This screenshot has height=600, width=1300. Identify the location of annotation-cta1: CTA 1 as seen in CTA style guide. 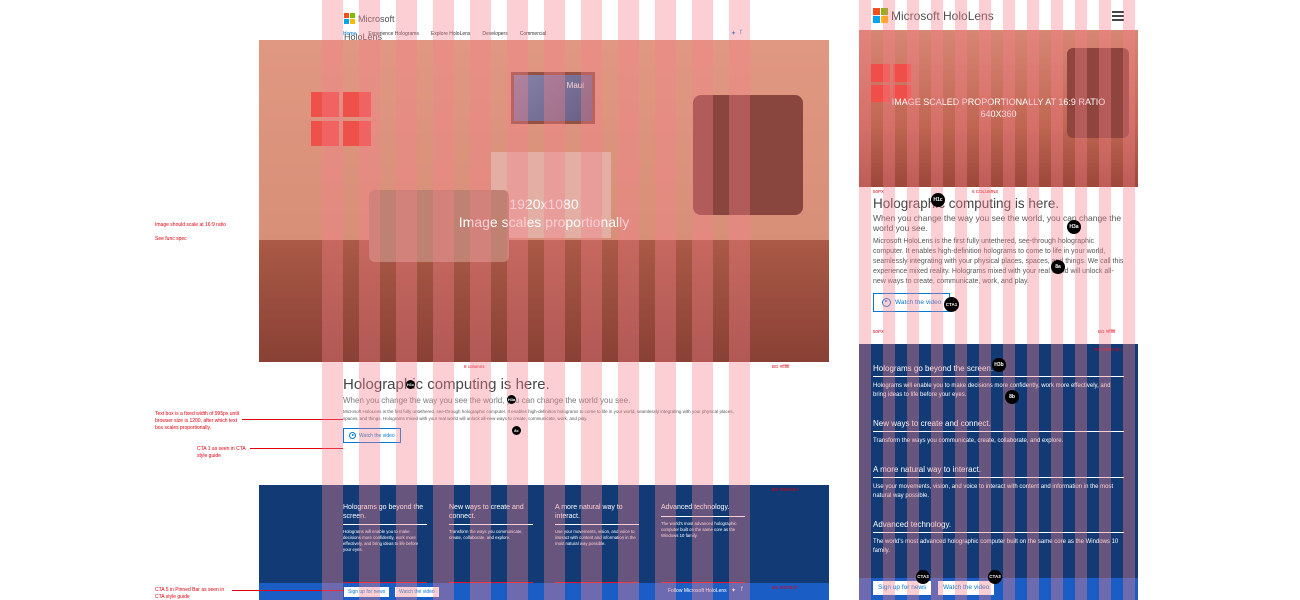
(221, 452).